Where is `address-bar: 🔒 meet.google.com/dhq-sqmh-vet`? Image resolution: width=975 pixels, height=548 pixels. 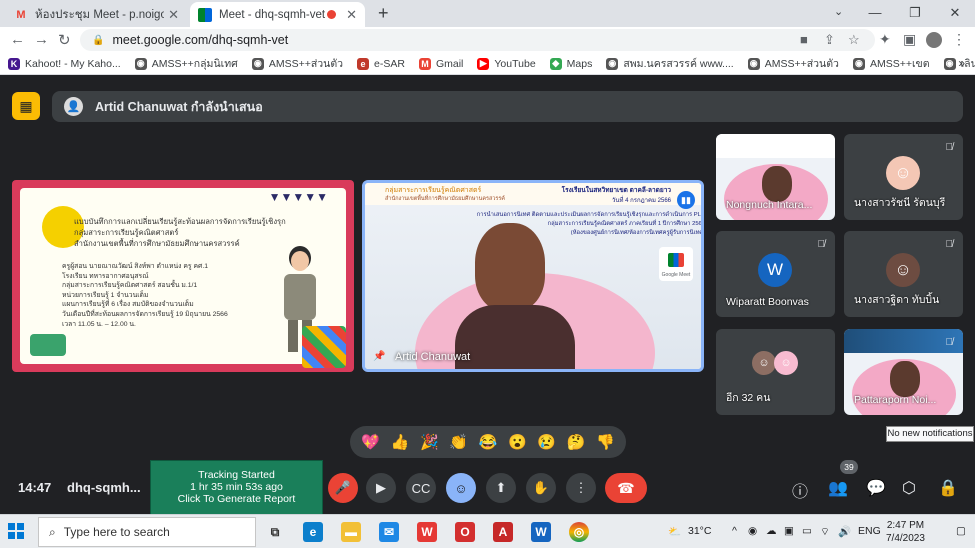 address-bar: 🔒 meet.google.com/dhq-sqmh-vet is located at coordinates (477, 40).